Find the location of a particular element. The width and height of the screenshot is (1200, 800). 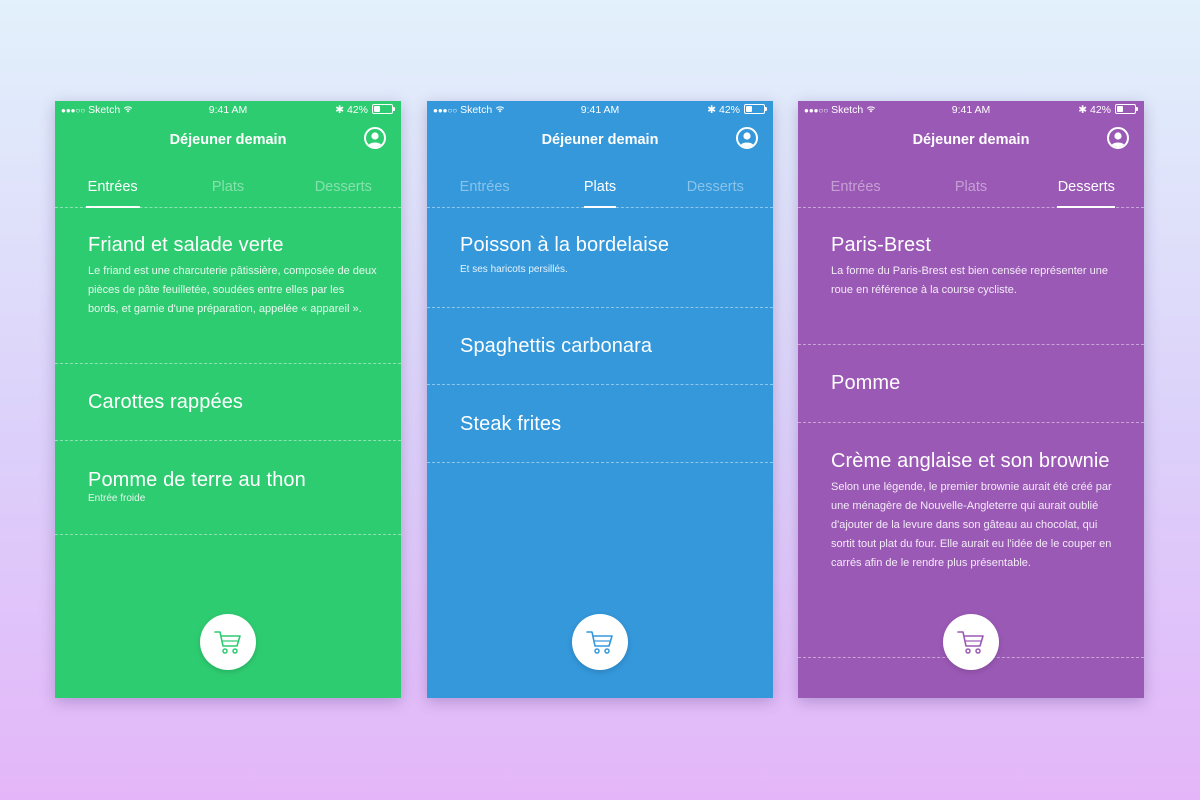

menu-item: Pomme is located at coordinates (975, 383).